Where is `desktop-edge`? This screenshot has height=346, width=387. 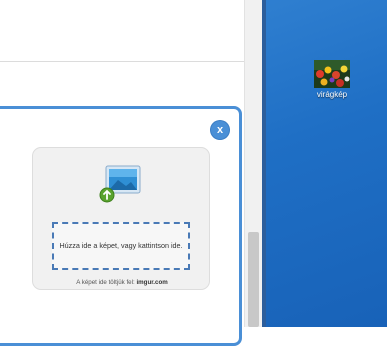
desktop-edge is located at coordinates (264, 163).